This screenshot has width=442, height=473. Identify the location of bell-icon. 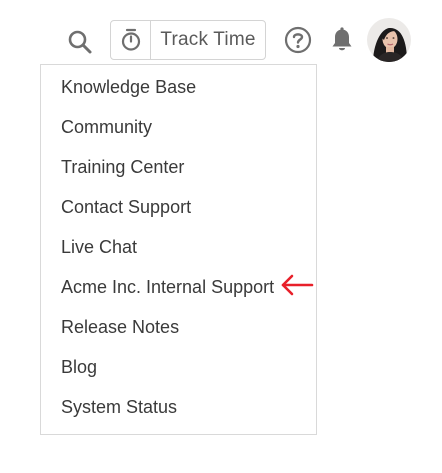
(342, 39).